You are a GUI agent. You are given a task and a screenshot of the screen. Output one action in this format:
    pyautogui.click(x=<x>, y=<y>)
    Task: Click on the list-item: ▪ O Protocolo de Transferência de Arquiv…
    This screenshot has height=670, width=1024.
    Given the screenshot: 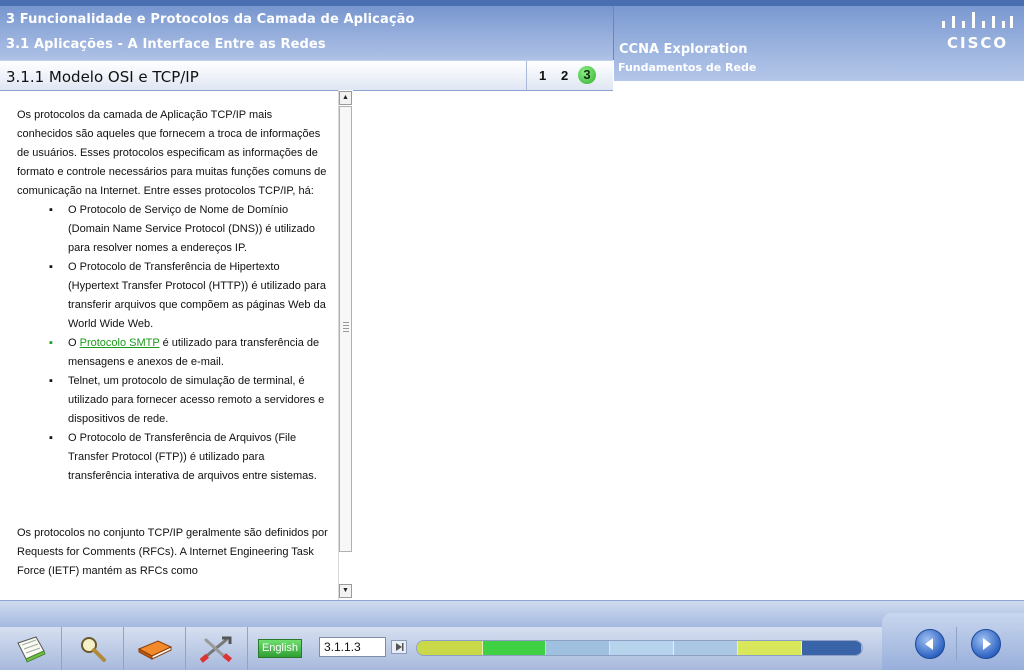 What is the action you would take?
    pyautogui.click(x=189, y=457)
    